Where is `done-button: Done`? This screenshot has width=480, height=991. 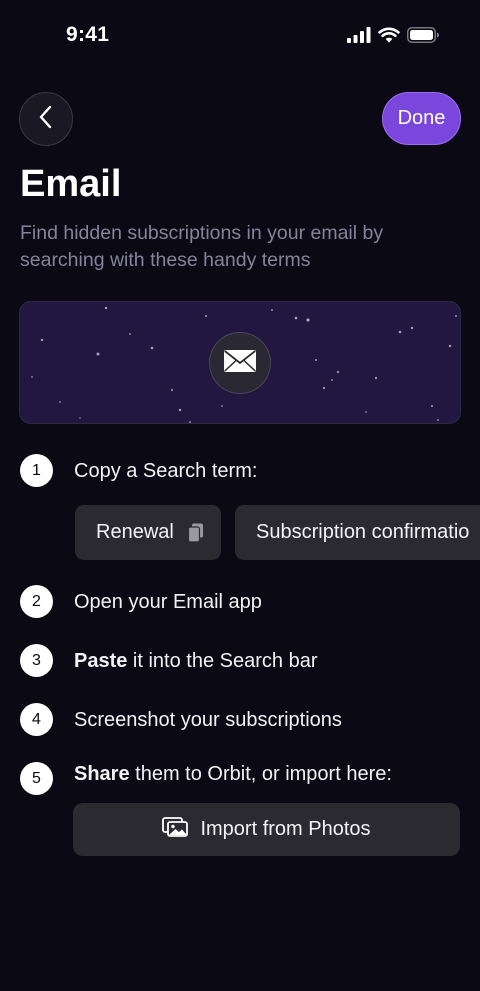
done-button: Done is located at coordinates (421, 118).